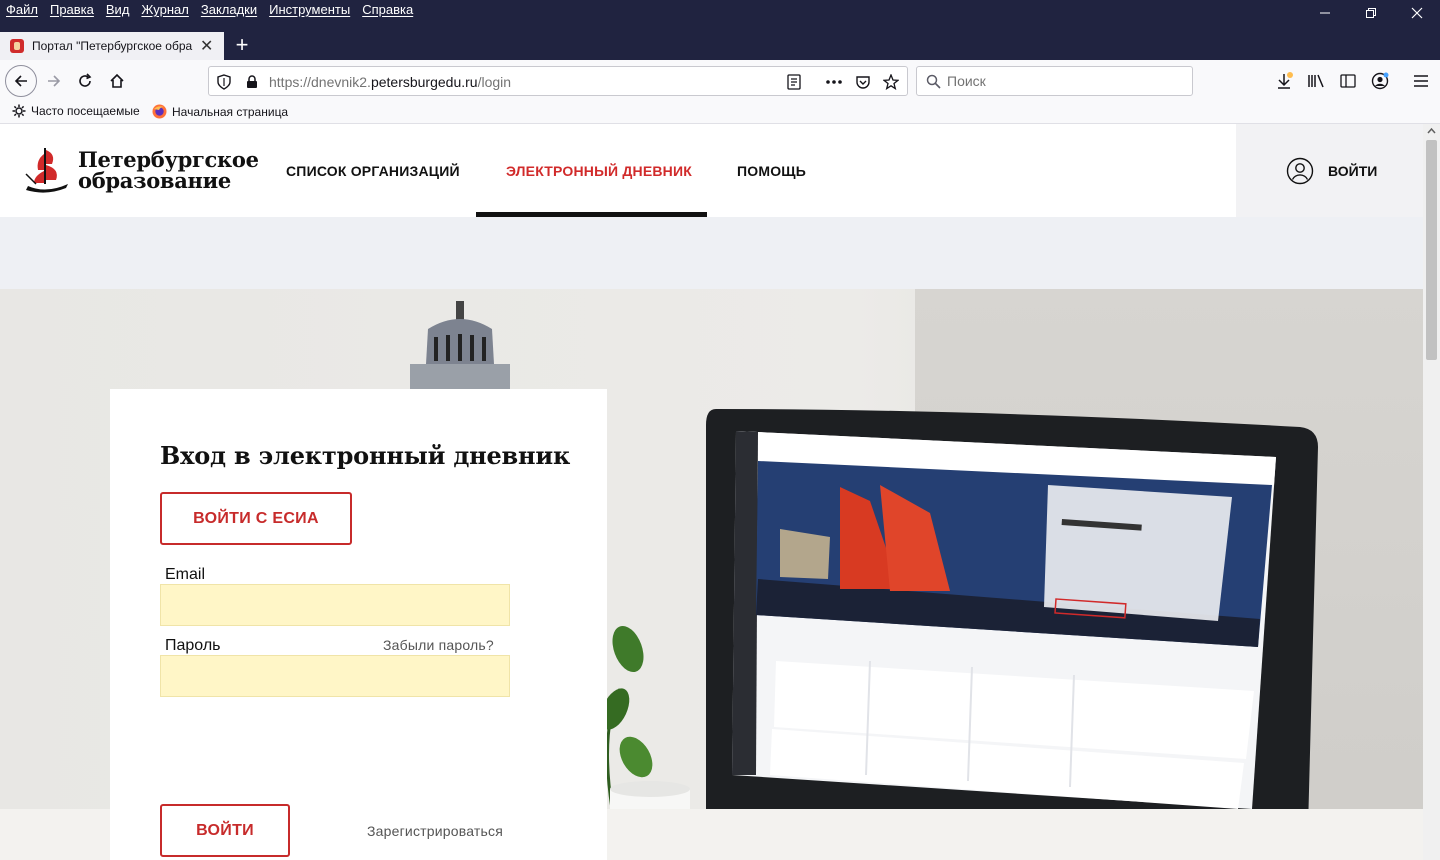  Describe the element at coordinates (599, 171) in the screenshot. I see `nav-diary: ЭЛЕКТРОННЫЙ ДНЕВНИК` at that location.